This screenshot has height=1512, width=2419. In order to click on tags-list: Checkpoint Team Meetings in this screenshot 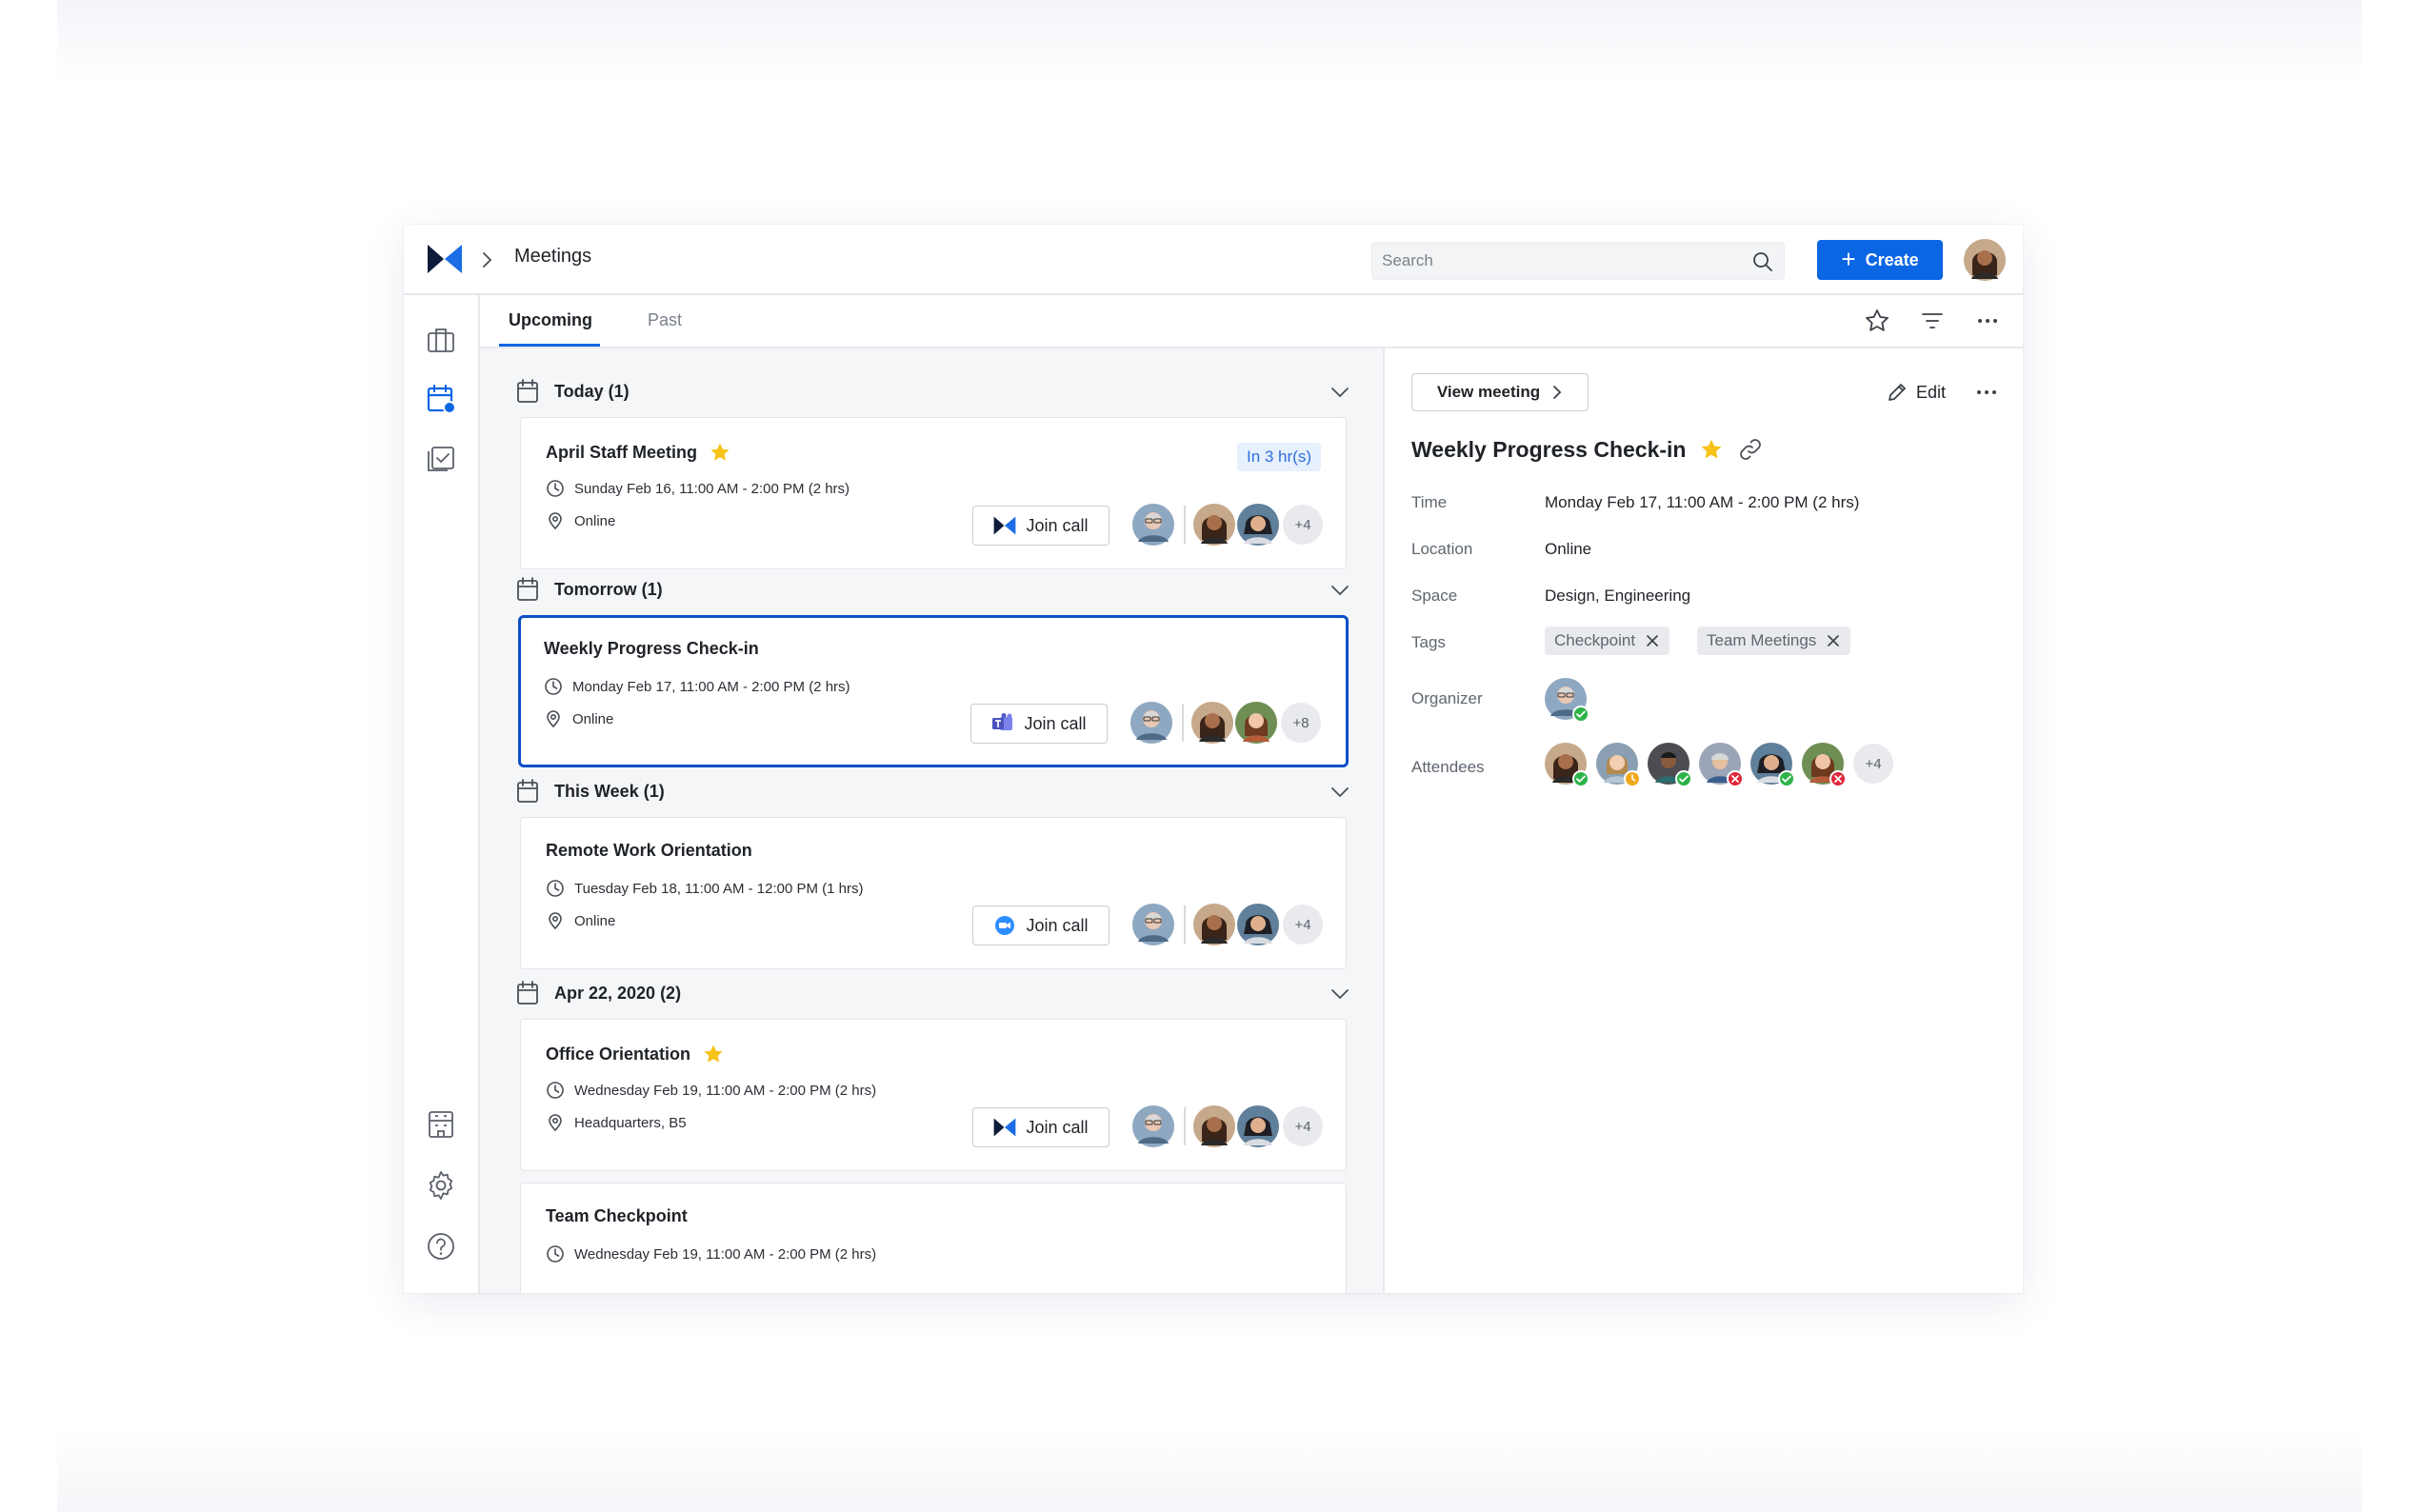, I will do `click(1773, 642)`.